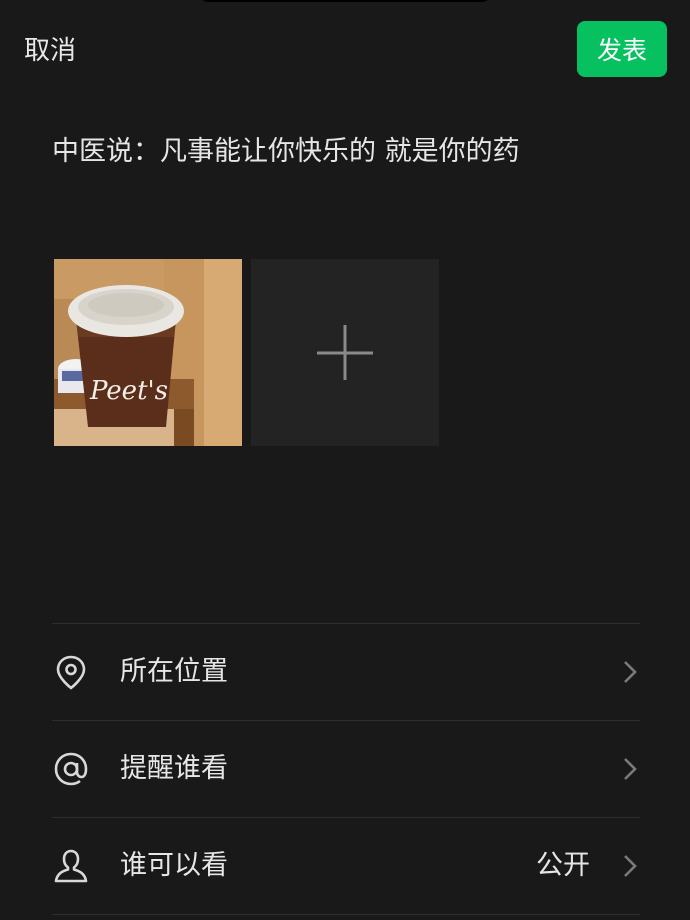 Image resolution: width=690 pixels, height=920 pixels. I want to click on post-text-input: 中医说：凡事能让你快乐的 就是你的药, so click(286, 152).